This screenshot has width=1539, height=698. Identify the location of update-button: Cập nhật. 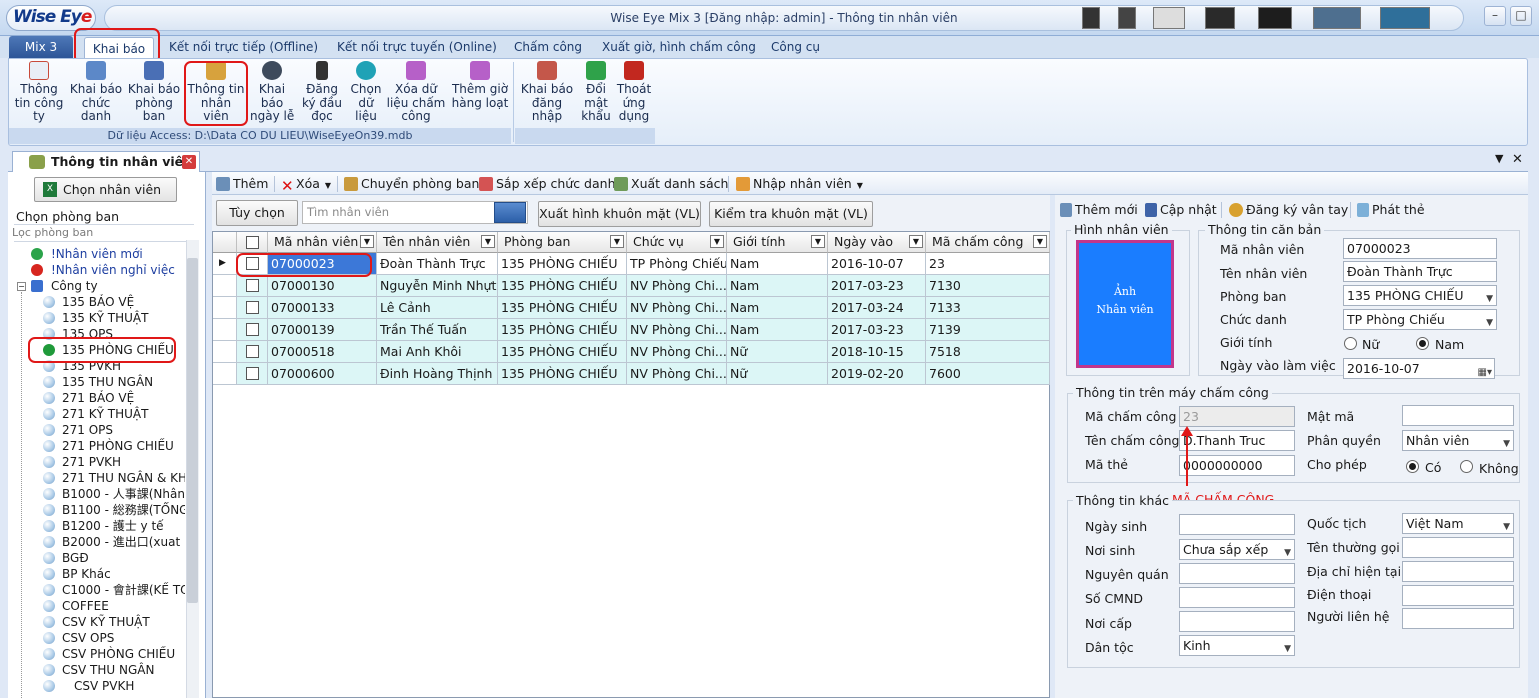
(1181, 210).